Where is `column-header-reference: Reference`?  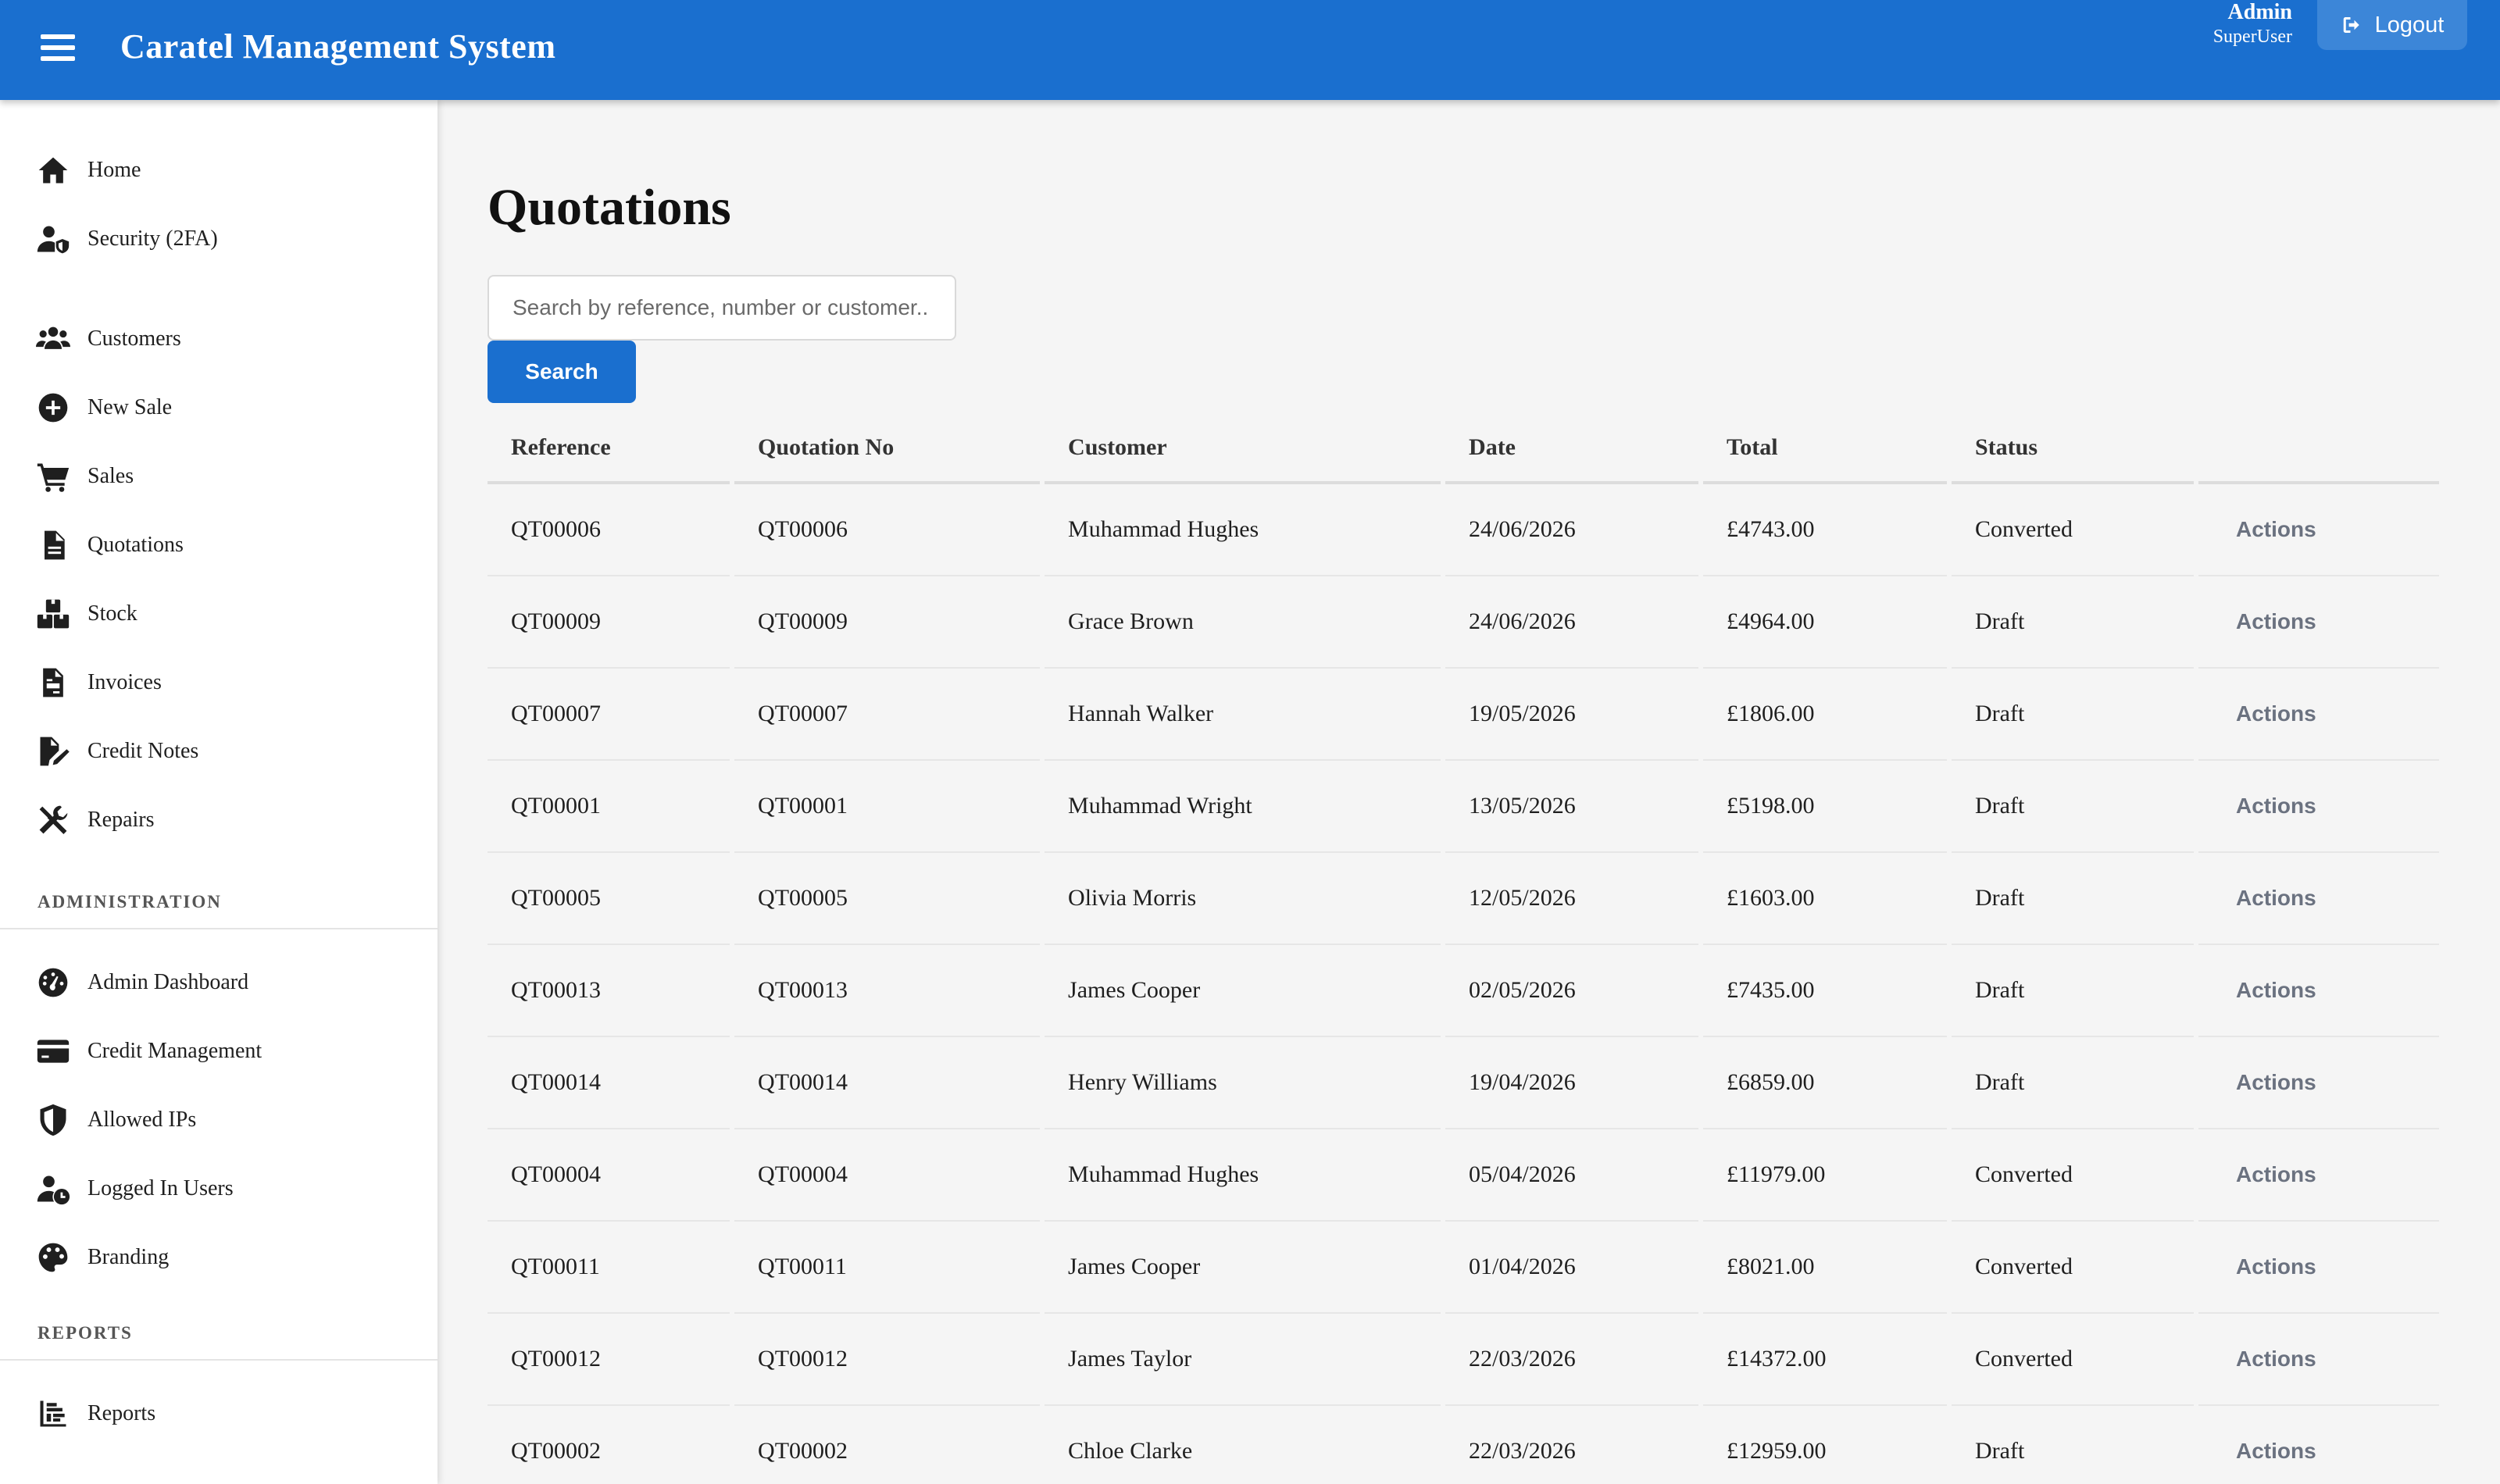 column-header-reference: Reference is located at coordinates (609, 449).